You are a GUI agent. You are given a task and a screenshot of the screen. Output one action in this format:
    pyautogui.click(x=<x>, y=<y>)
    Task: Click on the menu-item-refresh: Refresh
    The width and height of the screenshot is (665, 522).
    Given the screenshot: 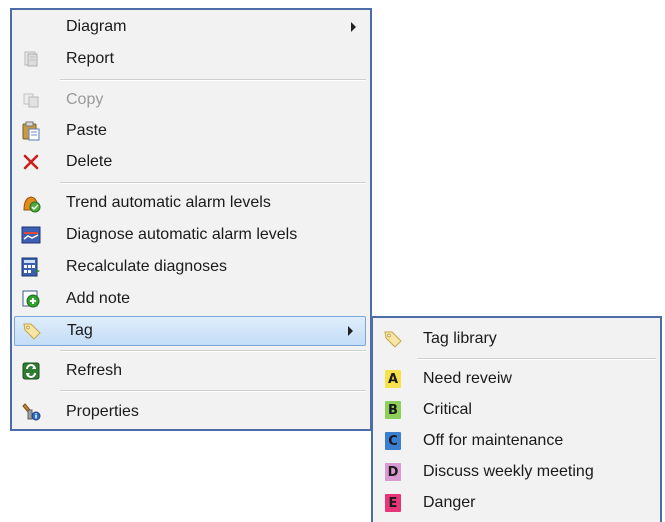 What is the action you would take?
    pyautogui.click(x=191, y=371)
    